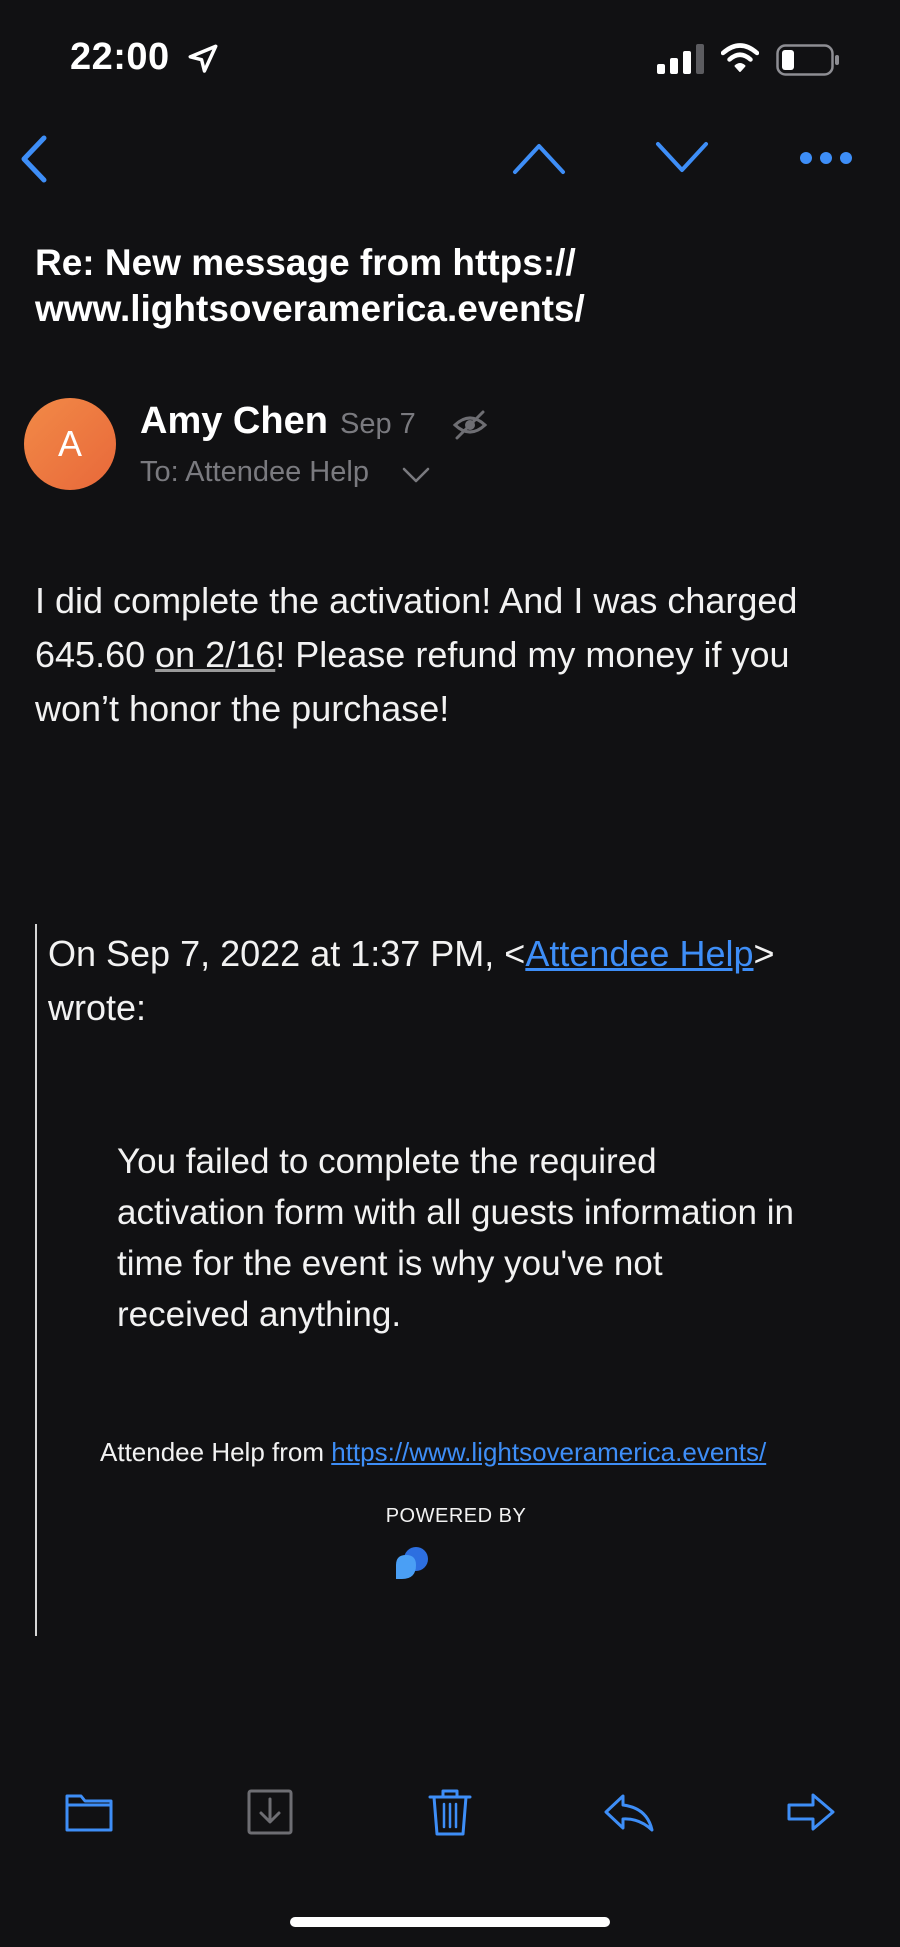 The image size is (900, 1947). Describe the element at coordinates (826, 158) in the screenshot. I see `more-options-icon` at that location.